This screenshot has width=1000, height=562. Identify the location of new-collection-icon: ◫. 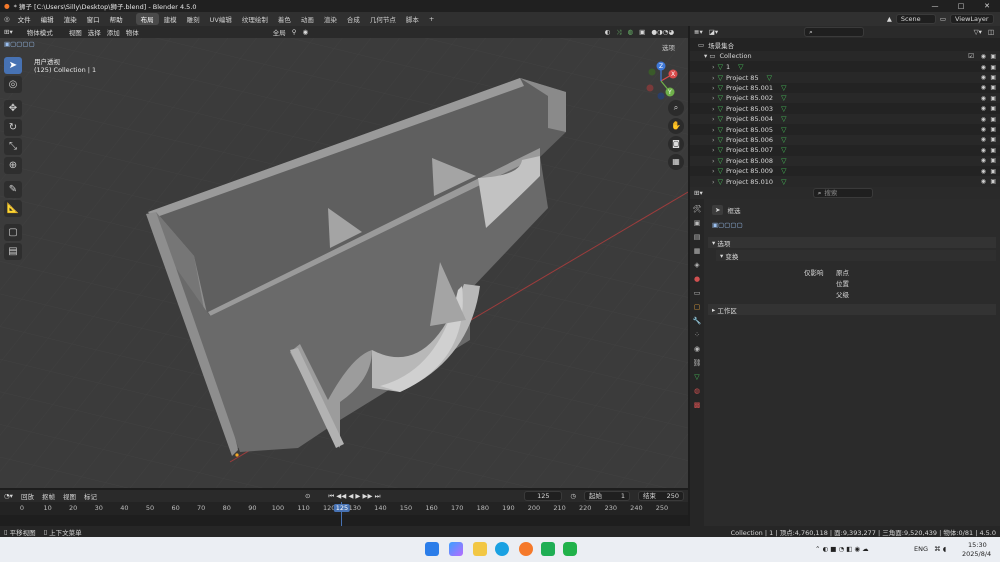
(991, 32).